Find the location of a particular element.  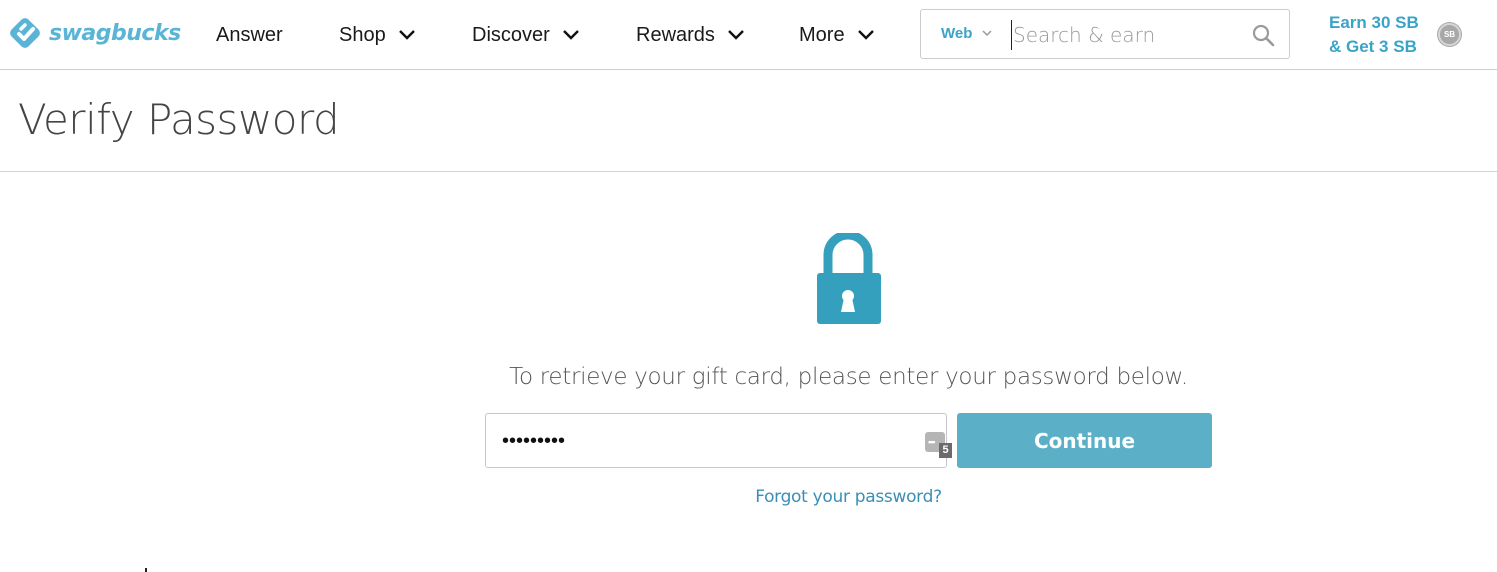

search-box: Web is located at coordinates (1105, 34).